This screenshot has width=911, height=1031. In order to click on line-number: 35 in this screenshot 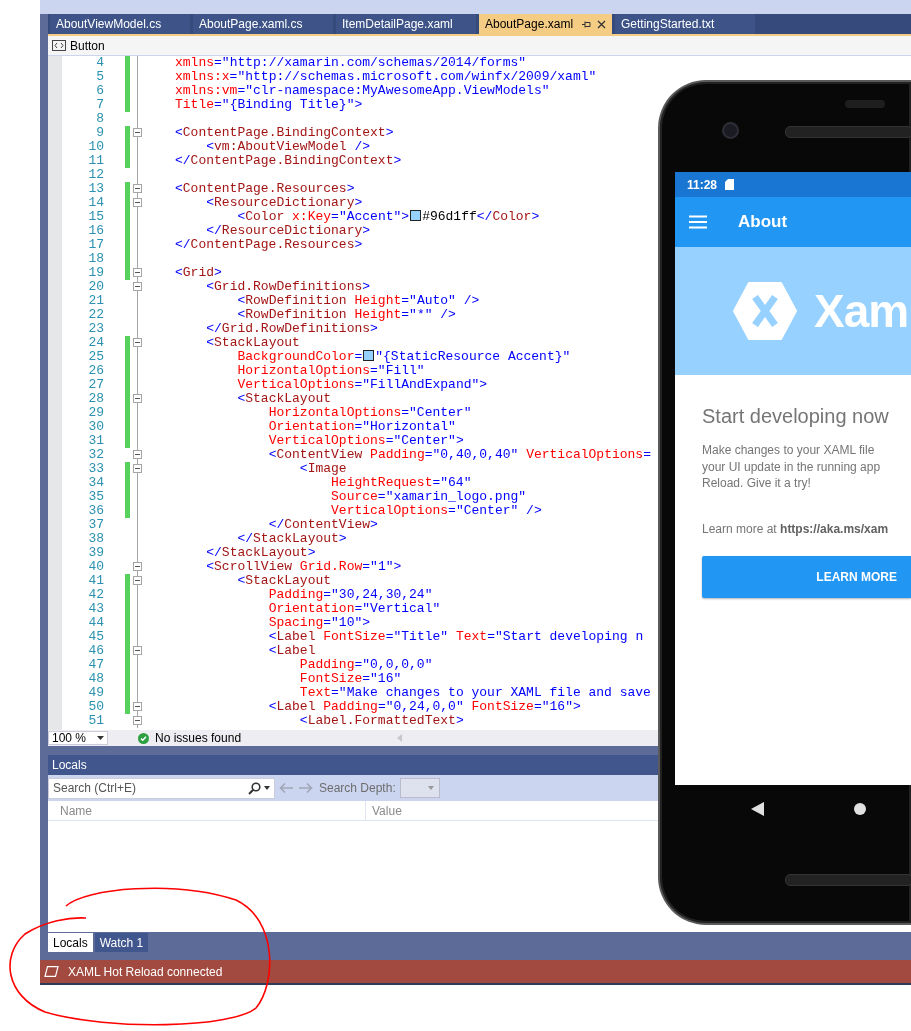, I will do `click(95, 497)`.